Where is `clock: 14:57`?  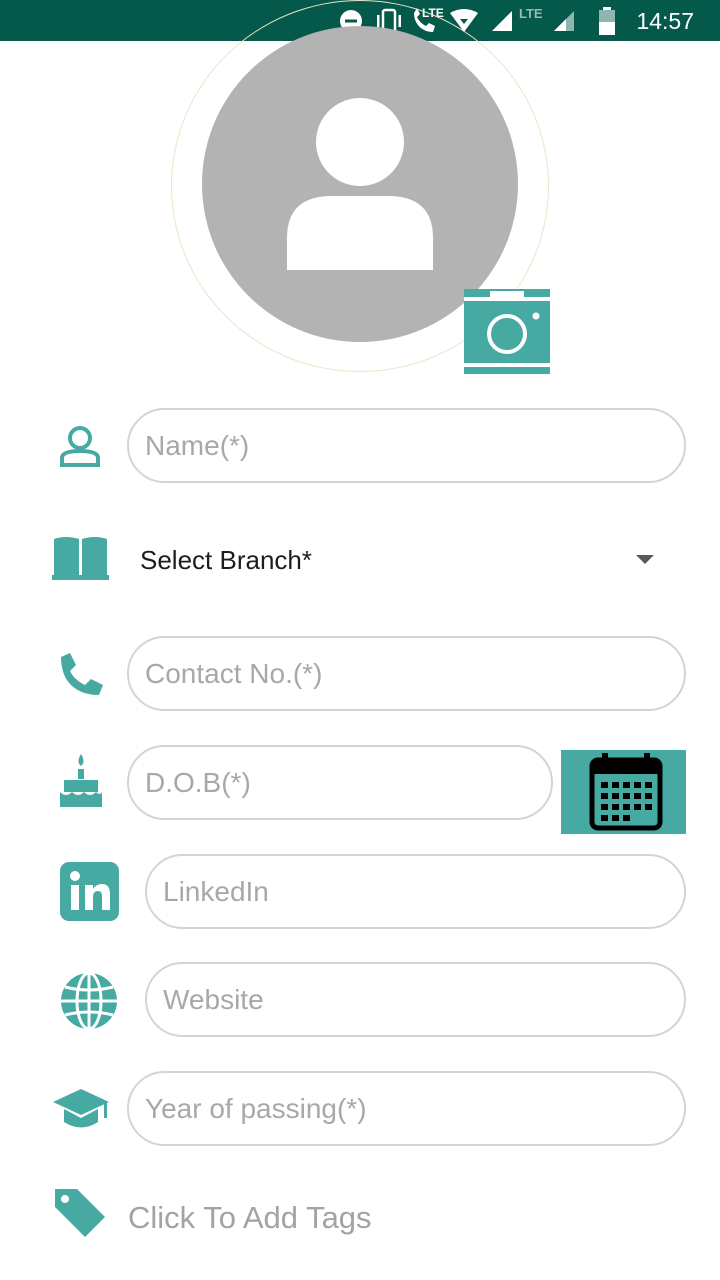 clock: 14:57 is located at coordinates (665, 21).